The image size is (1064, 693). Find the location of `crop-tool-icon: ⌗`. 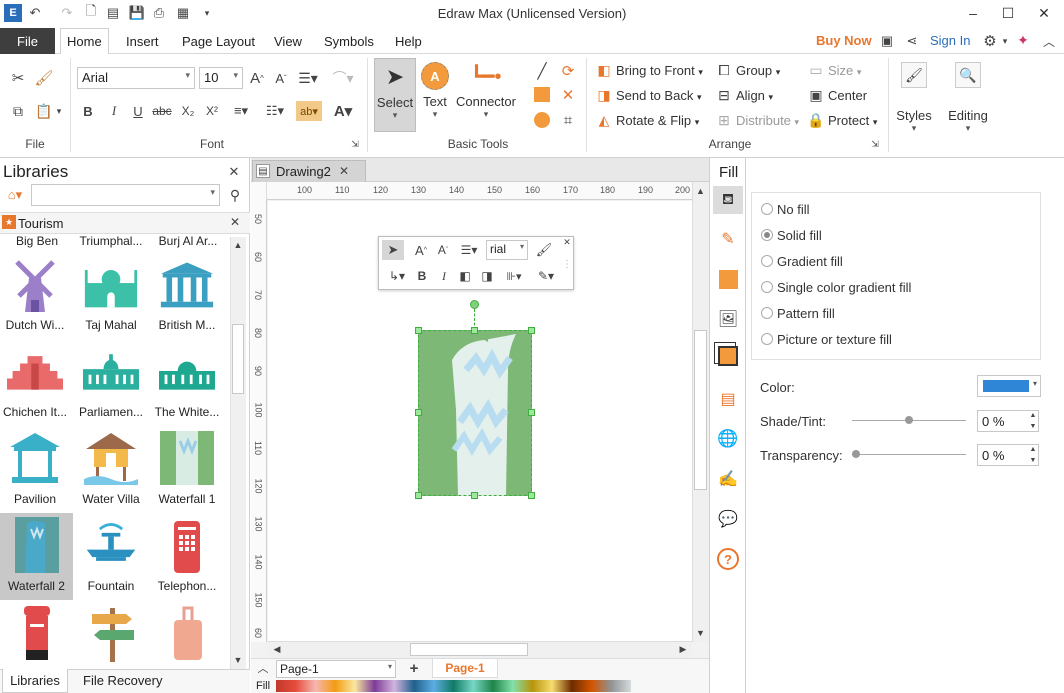

crop-tool-icon: ⌗ is located at coordinates (568, 120).